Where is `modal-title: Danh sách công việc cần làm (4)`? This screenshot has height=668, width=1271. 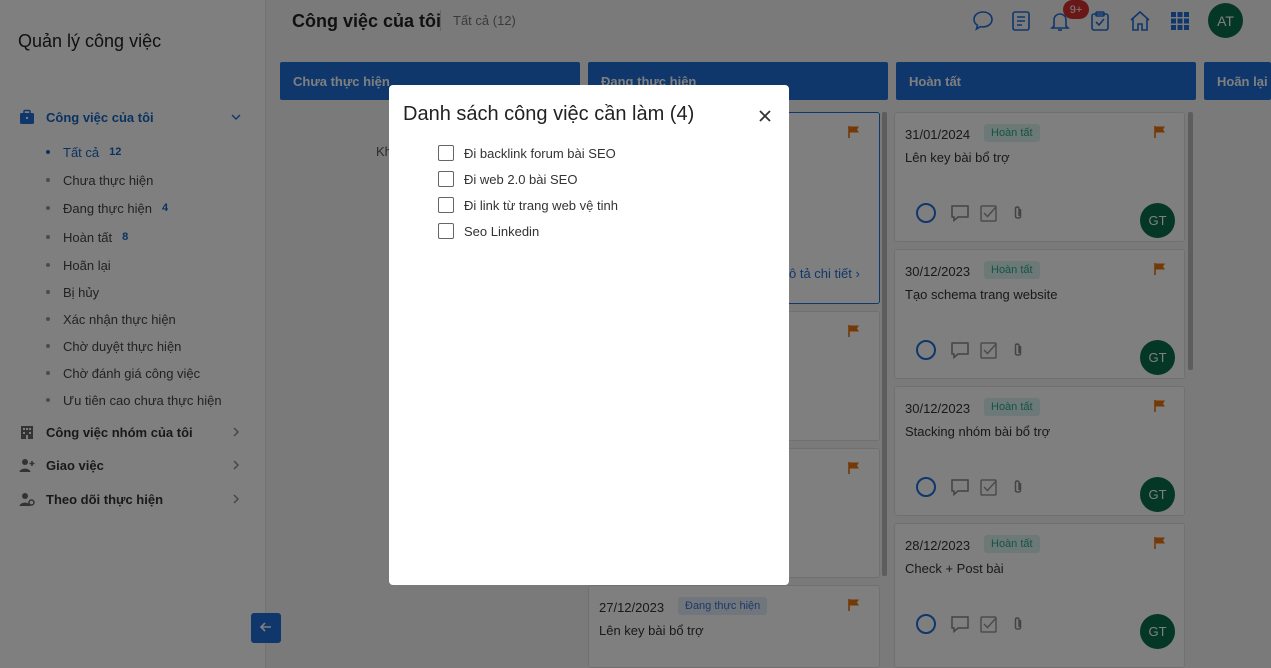
modal-title: Danh sách công việc cần làm (4) is located at coordinates (549, 114).